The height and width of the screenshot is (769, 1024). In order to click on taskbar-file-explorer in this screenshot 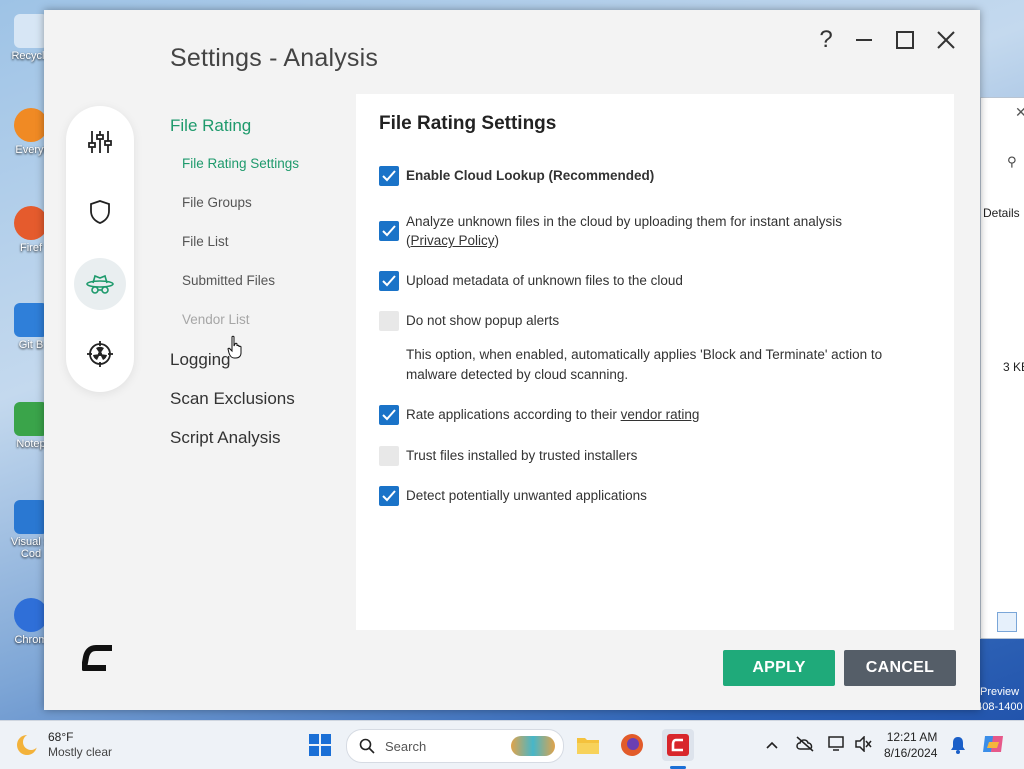, I will do `click(588, 745)`.